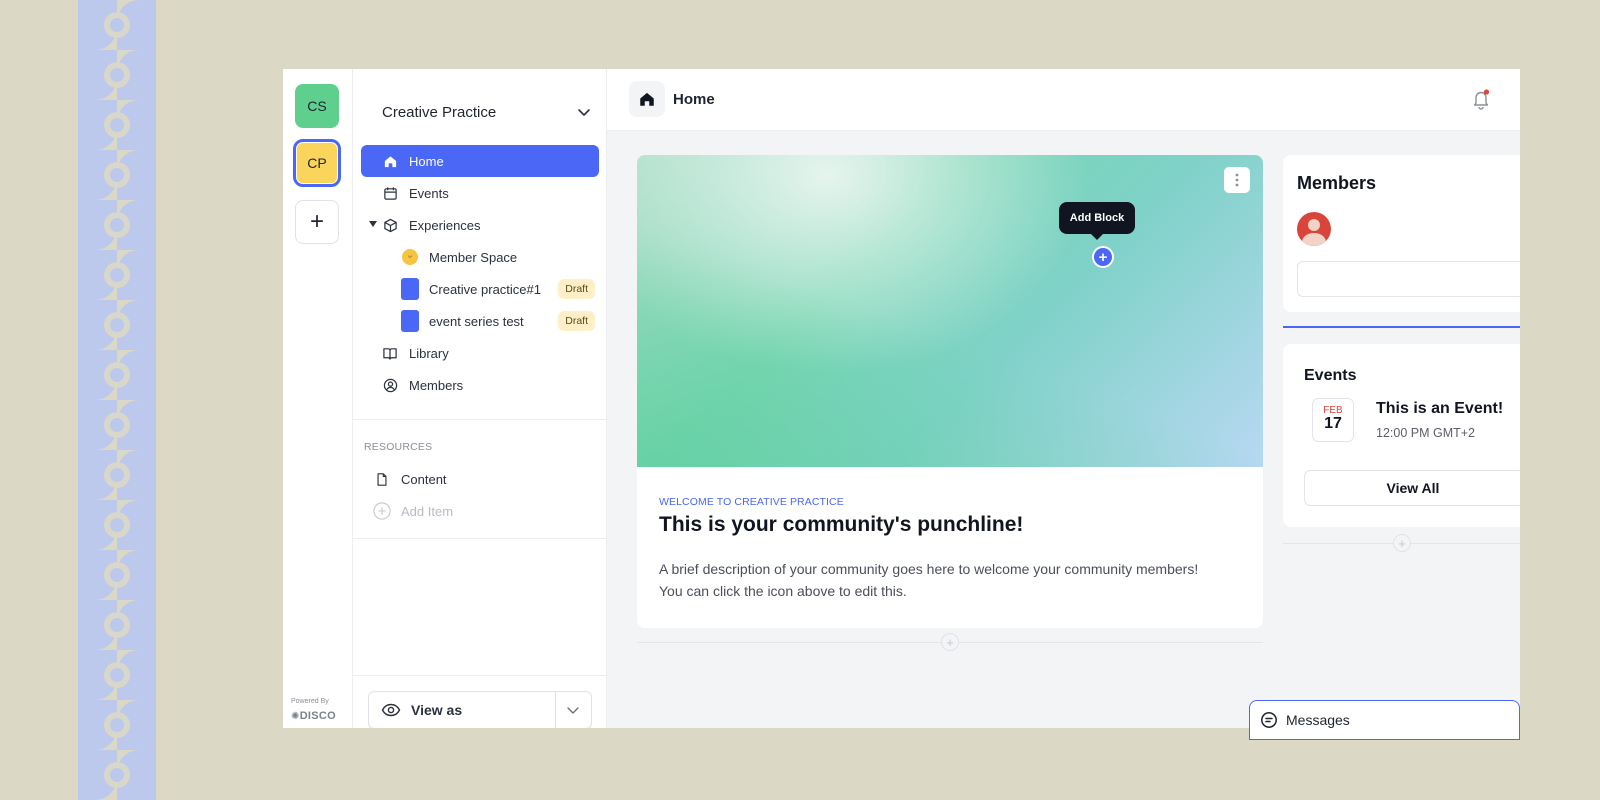 The height and width of the screenshot is (800, 1600). What do you see at coordinates (1337, 183) in the screenshot?
I see `members-card-title: Members` at bounding box center [1337, 183].